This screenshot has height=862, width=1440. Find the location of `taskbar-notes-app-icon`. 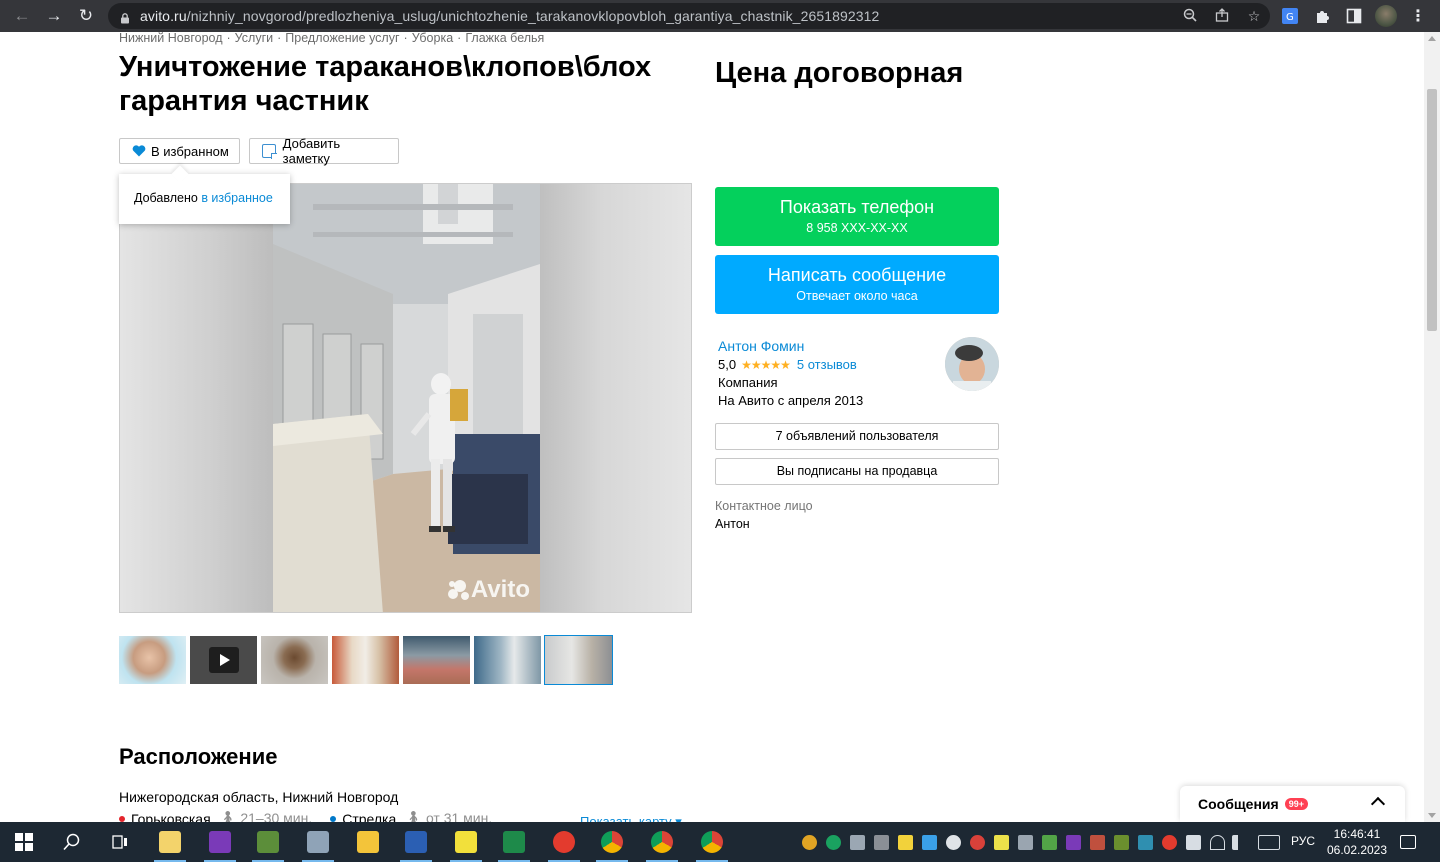

taskbar-notes-app-icon is located at coordinates (170, 842).